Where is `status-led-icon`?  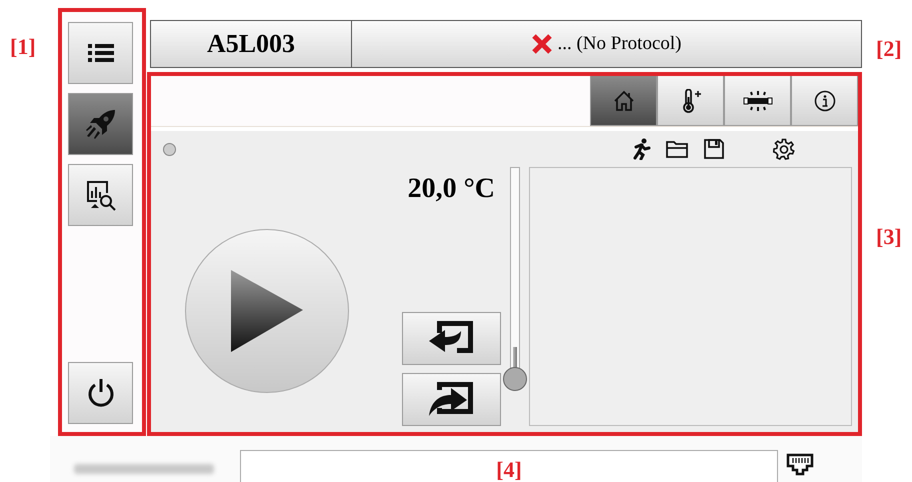 status-led-icon is located at coordinates (169, 149).